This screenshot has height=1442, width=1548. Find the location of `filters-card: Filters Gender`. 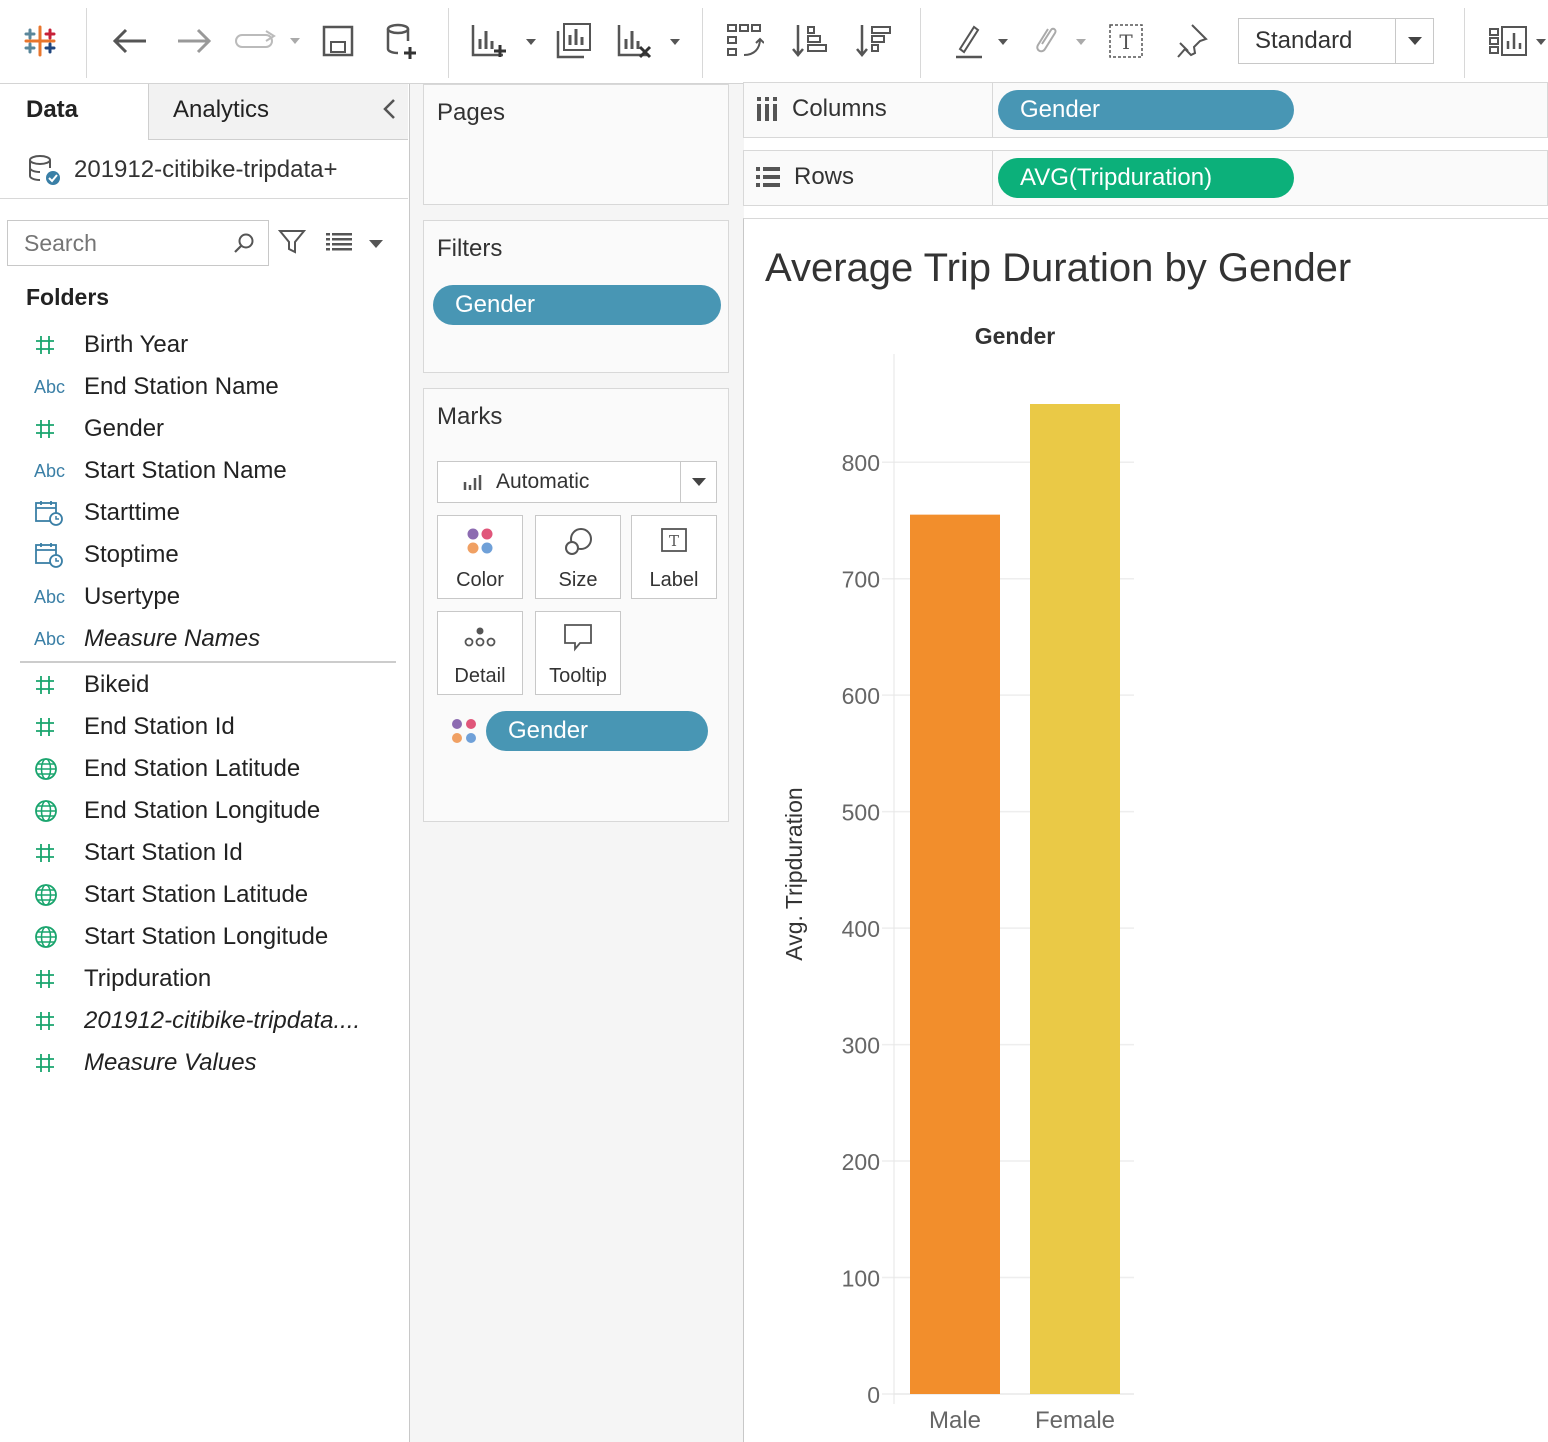

filters-card: Filters Gender is located at coordinates (576, 296).